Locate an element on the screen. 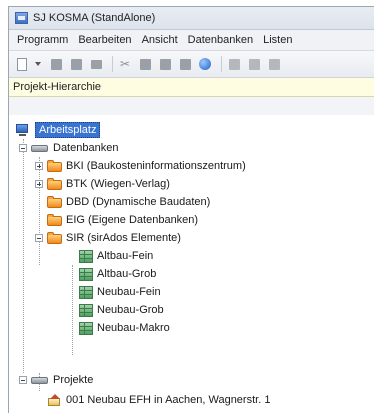  tree-node-label: Datenbanken is located at coordinates (86, 148).